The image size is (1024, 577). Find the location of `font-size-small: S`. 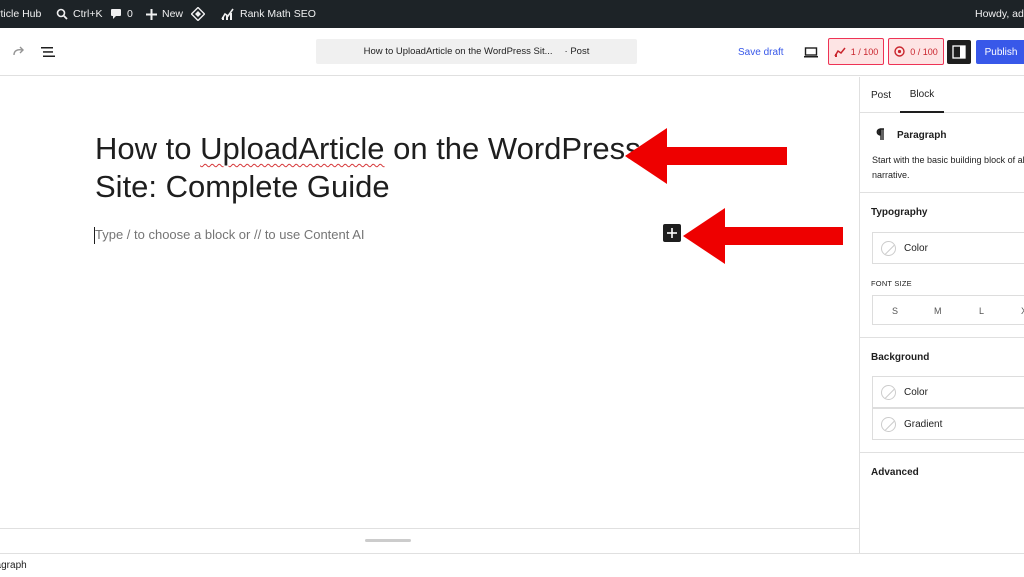

font-size-small: S is located at coordinates (895, 311).